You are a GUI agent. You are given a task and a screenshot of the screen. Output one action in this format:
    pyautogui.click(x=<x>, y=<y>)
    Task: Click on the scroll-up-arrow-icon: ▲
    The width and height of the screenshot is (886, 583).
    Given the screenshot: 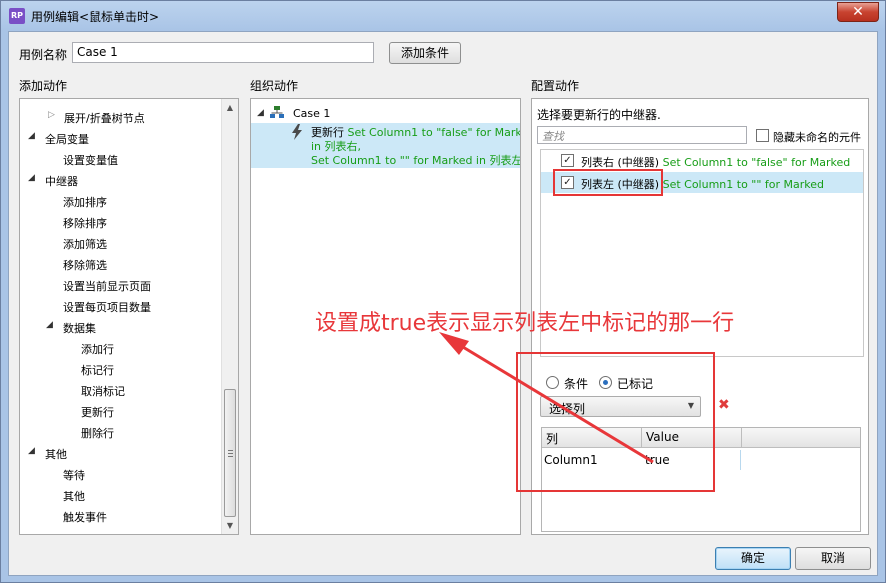 What is the action you would take?
    pyautogui.click(x=230, y=107)
    